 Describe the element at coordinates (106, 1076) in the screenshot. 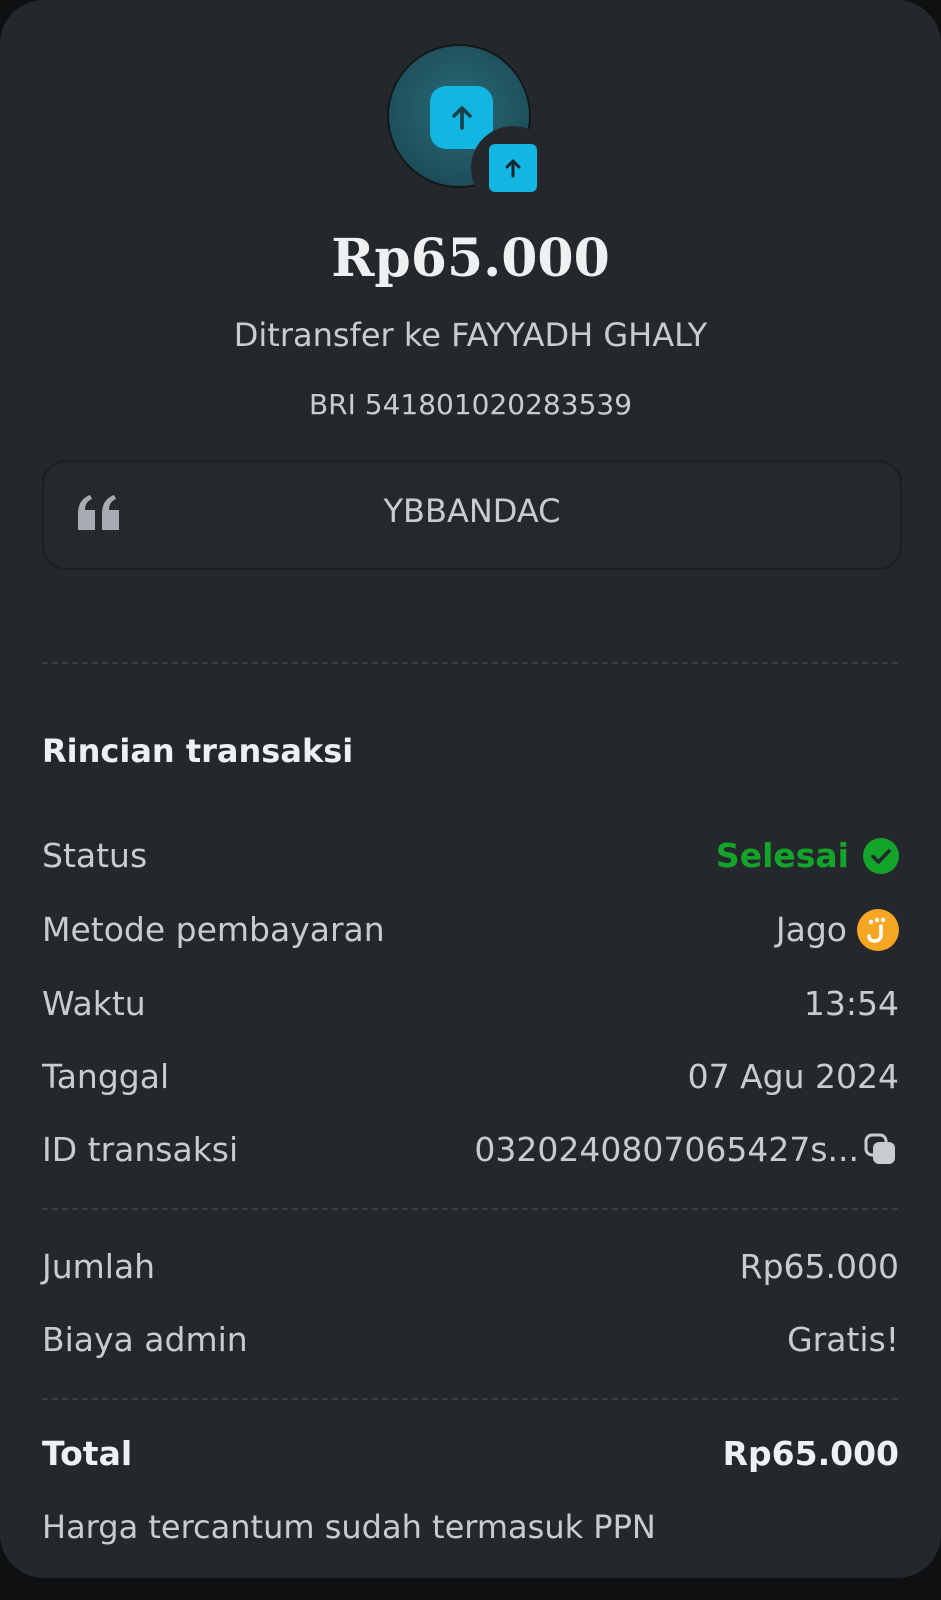

I see `date-label: Tanggal` at that location.